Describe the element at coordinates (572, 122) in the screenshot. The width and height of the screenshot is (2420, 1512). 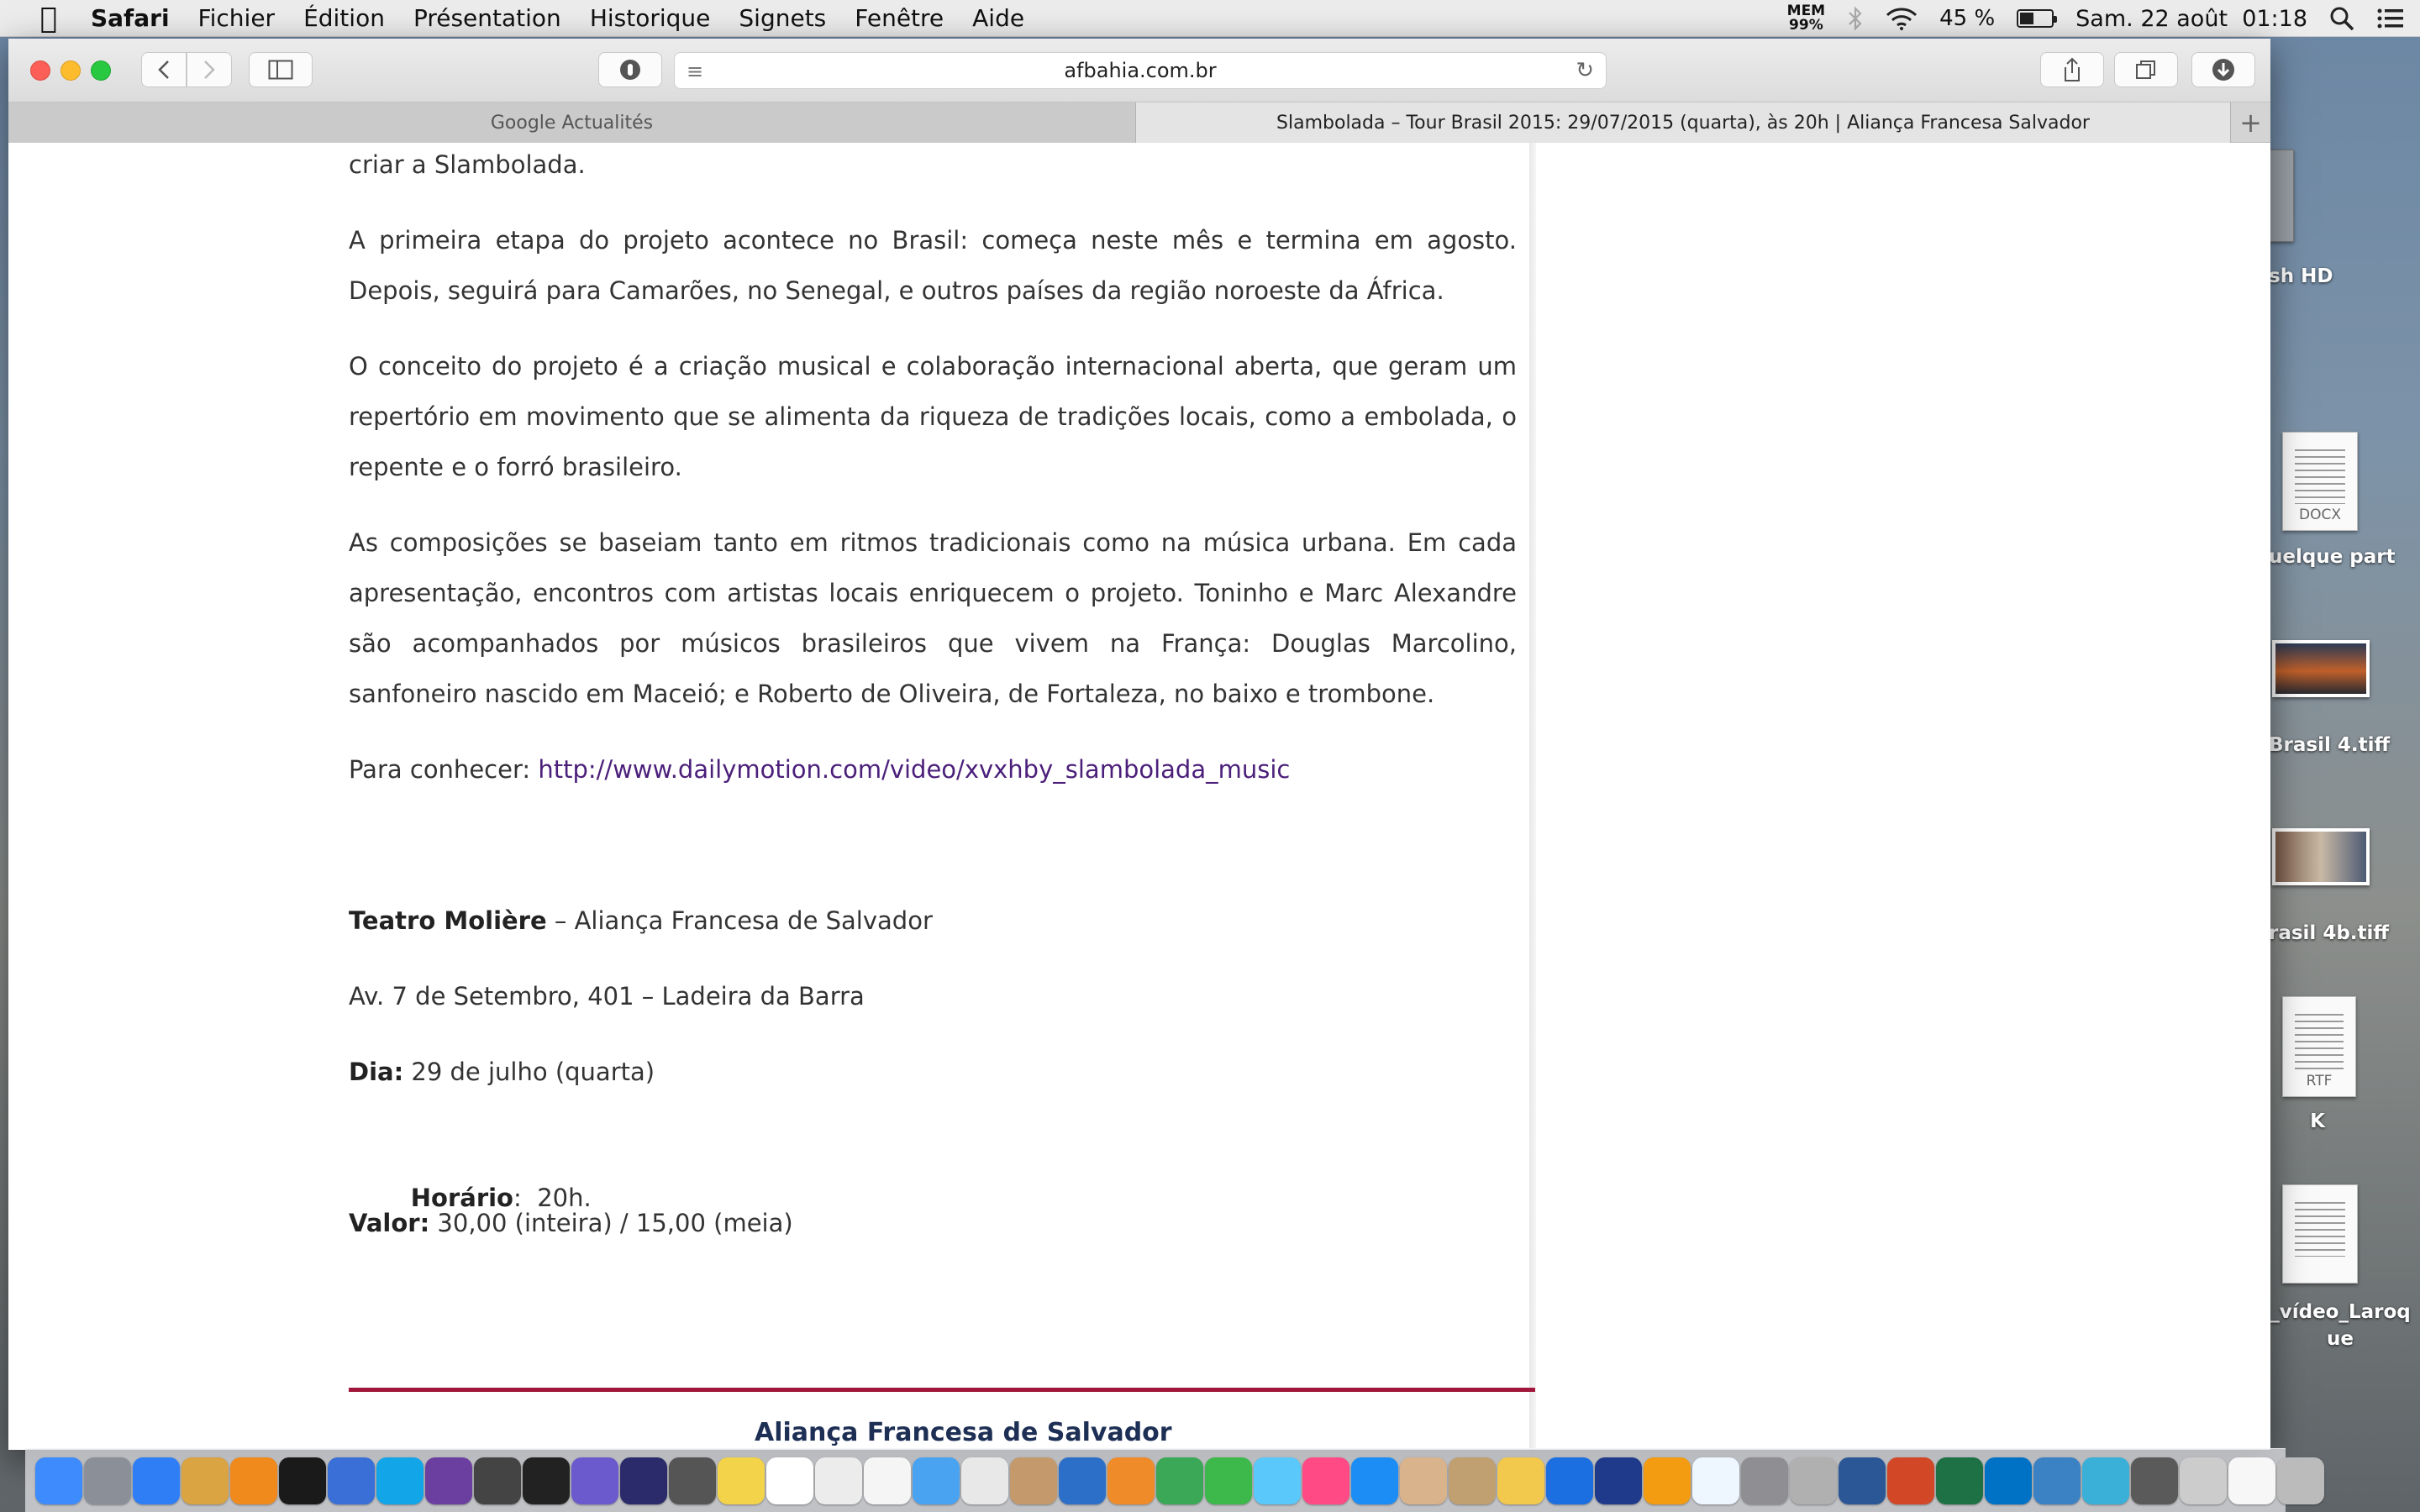
I see `tab-google-actualites: Google Actualités` at that location.